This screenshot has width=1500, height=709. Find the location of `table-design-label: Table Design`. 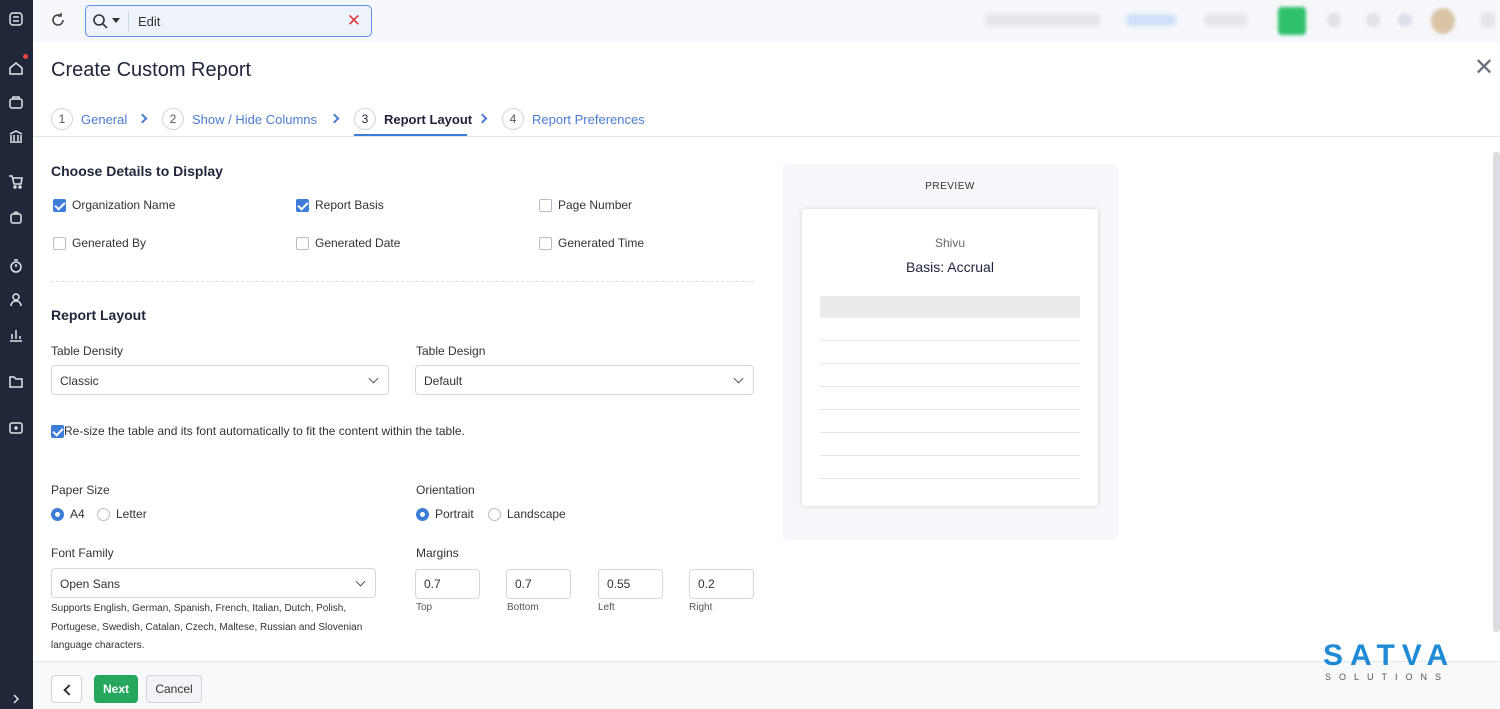

table-design-label: Table Design is located at coordinates (451, 351).